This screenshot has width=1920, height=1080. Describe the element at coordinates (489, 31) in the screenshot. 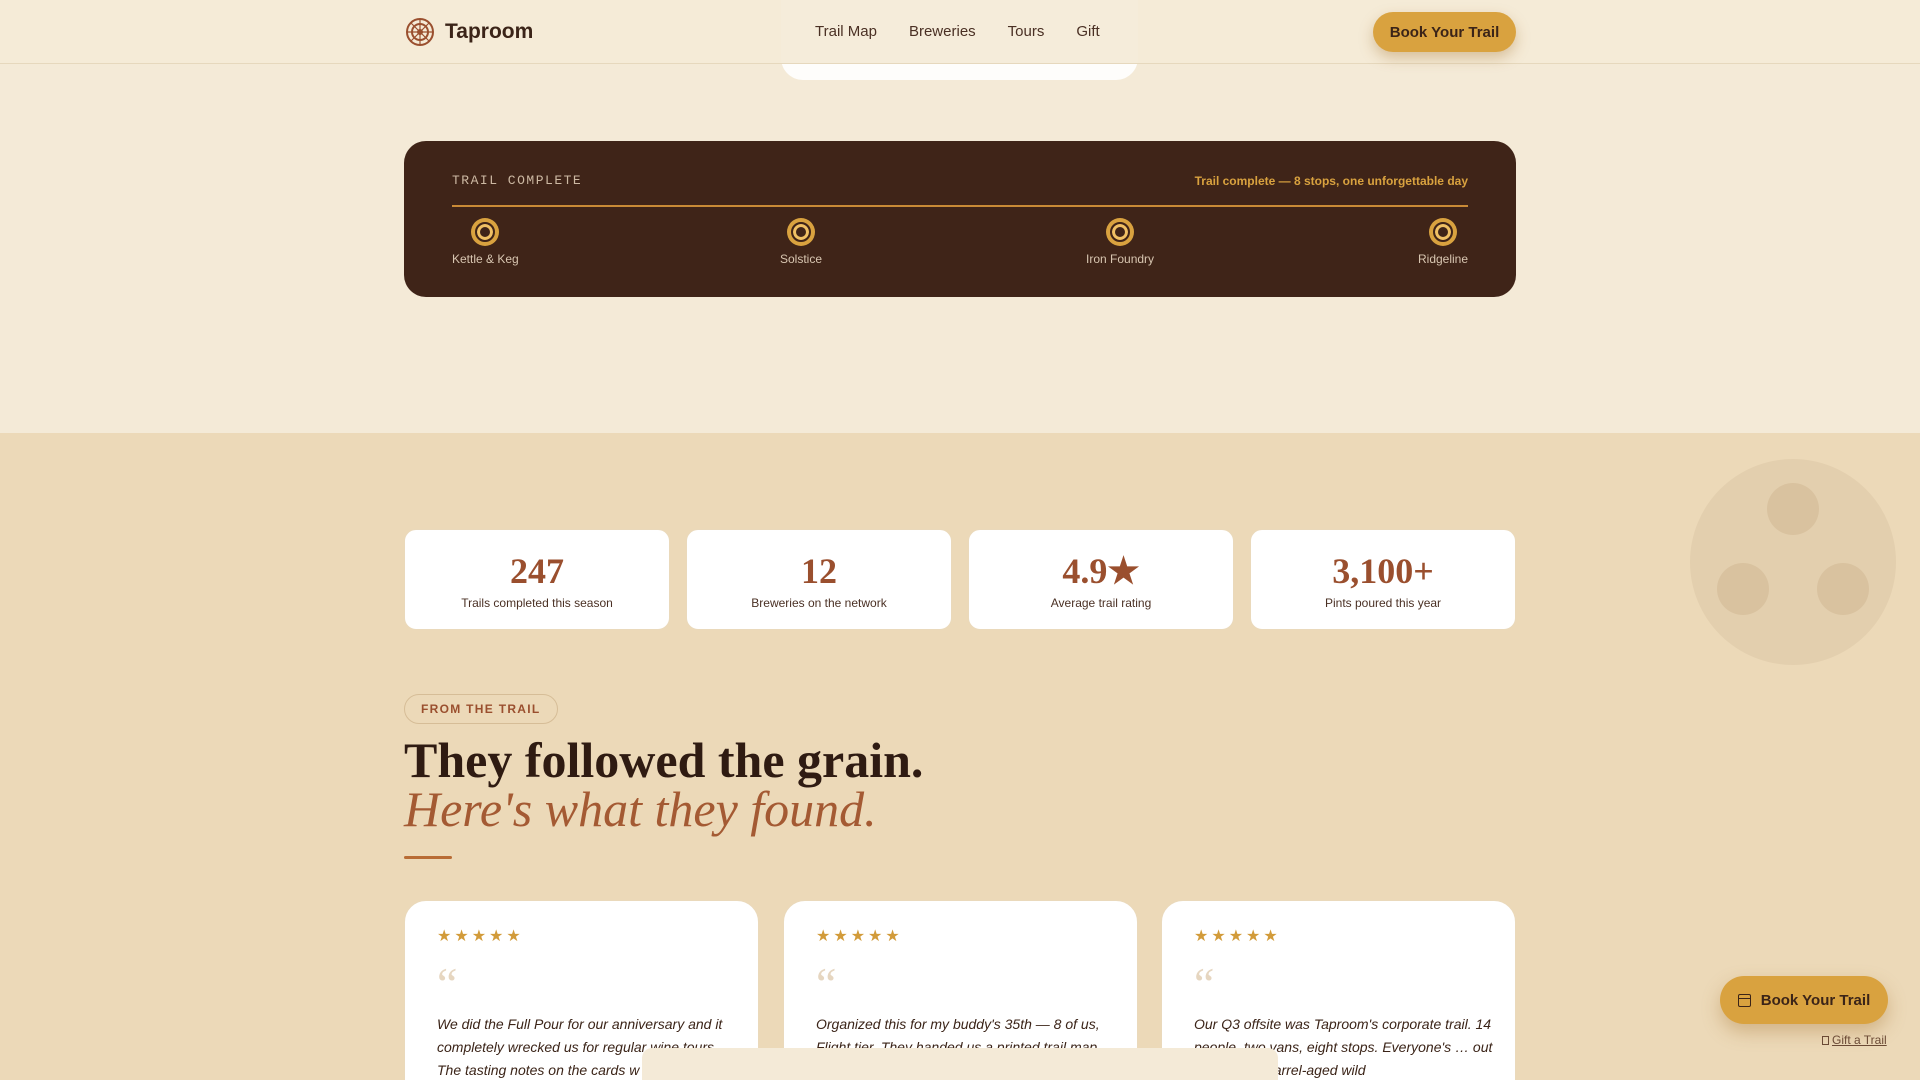

I see `brand-name: Taproom` at that location.